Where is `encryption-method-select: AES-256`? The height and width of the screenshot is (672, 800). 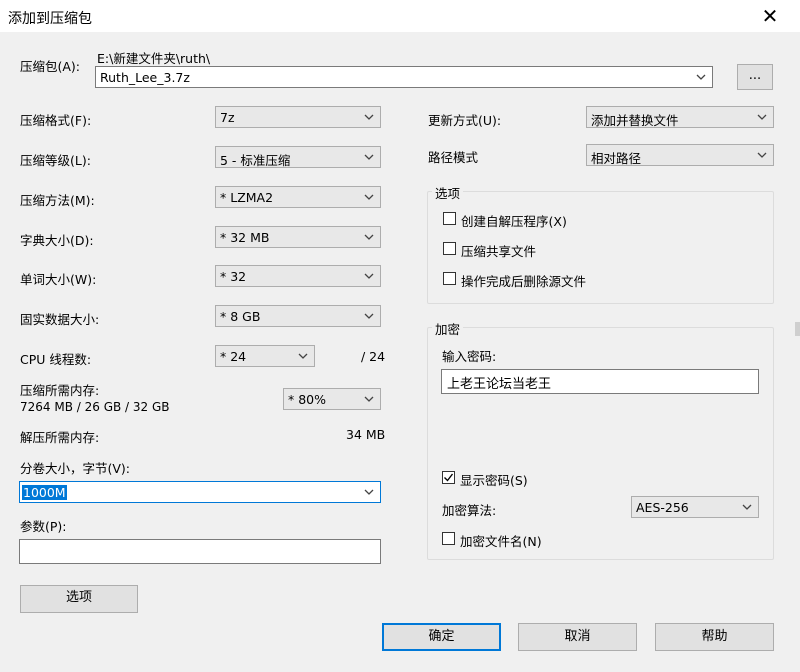
encryption-method-select: AES-256 is located at coordinates (695, 507).